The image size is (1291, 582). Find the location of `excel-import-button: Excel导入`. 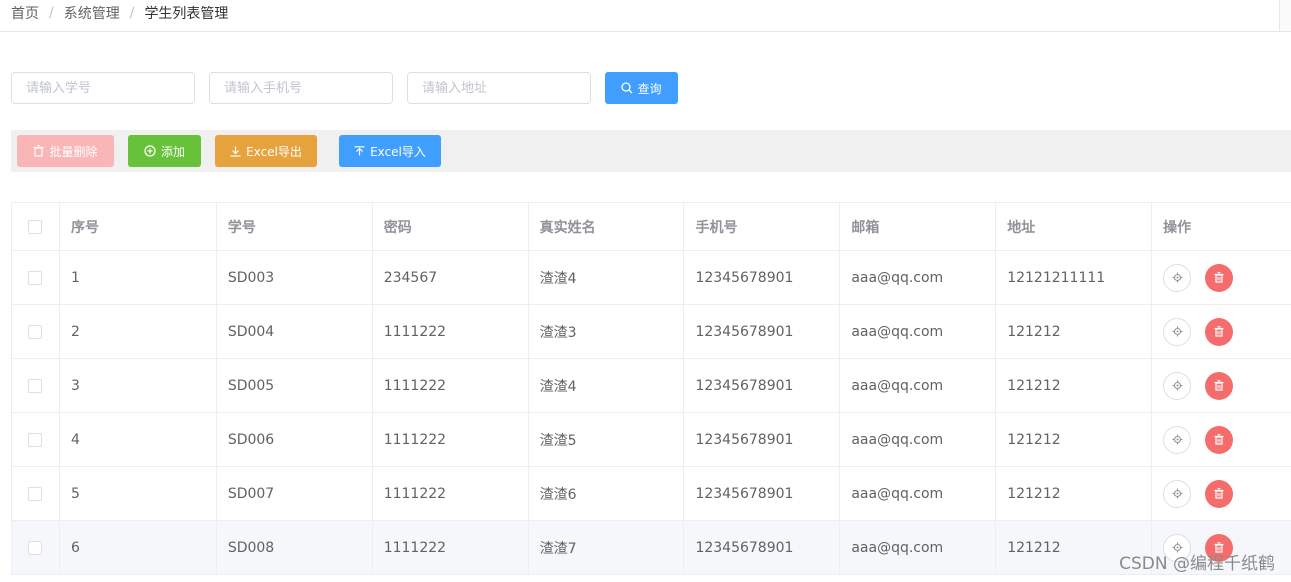

excel-import-button: Excel导入 is located at coordinates (390, 151).